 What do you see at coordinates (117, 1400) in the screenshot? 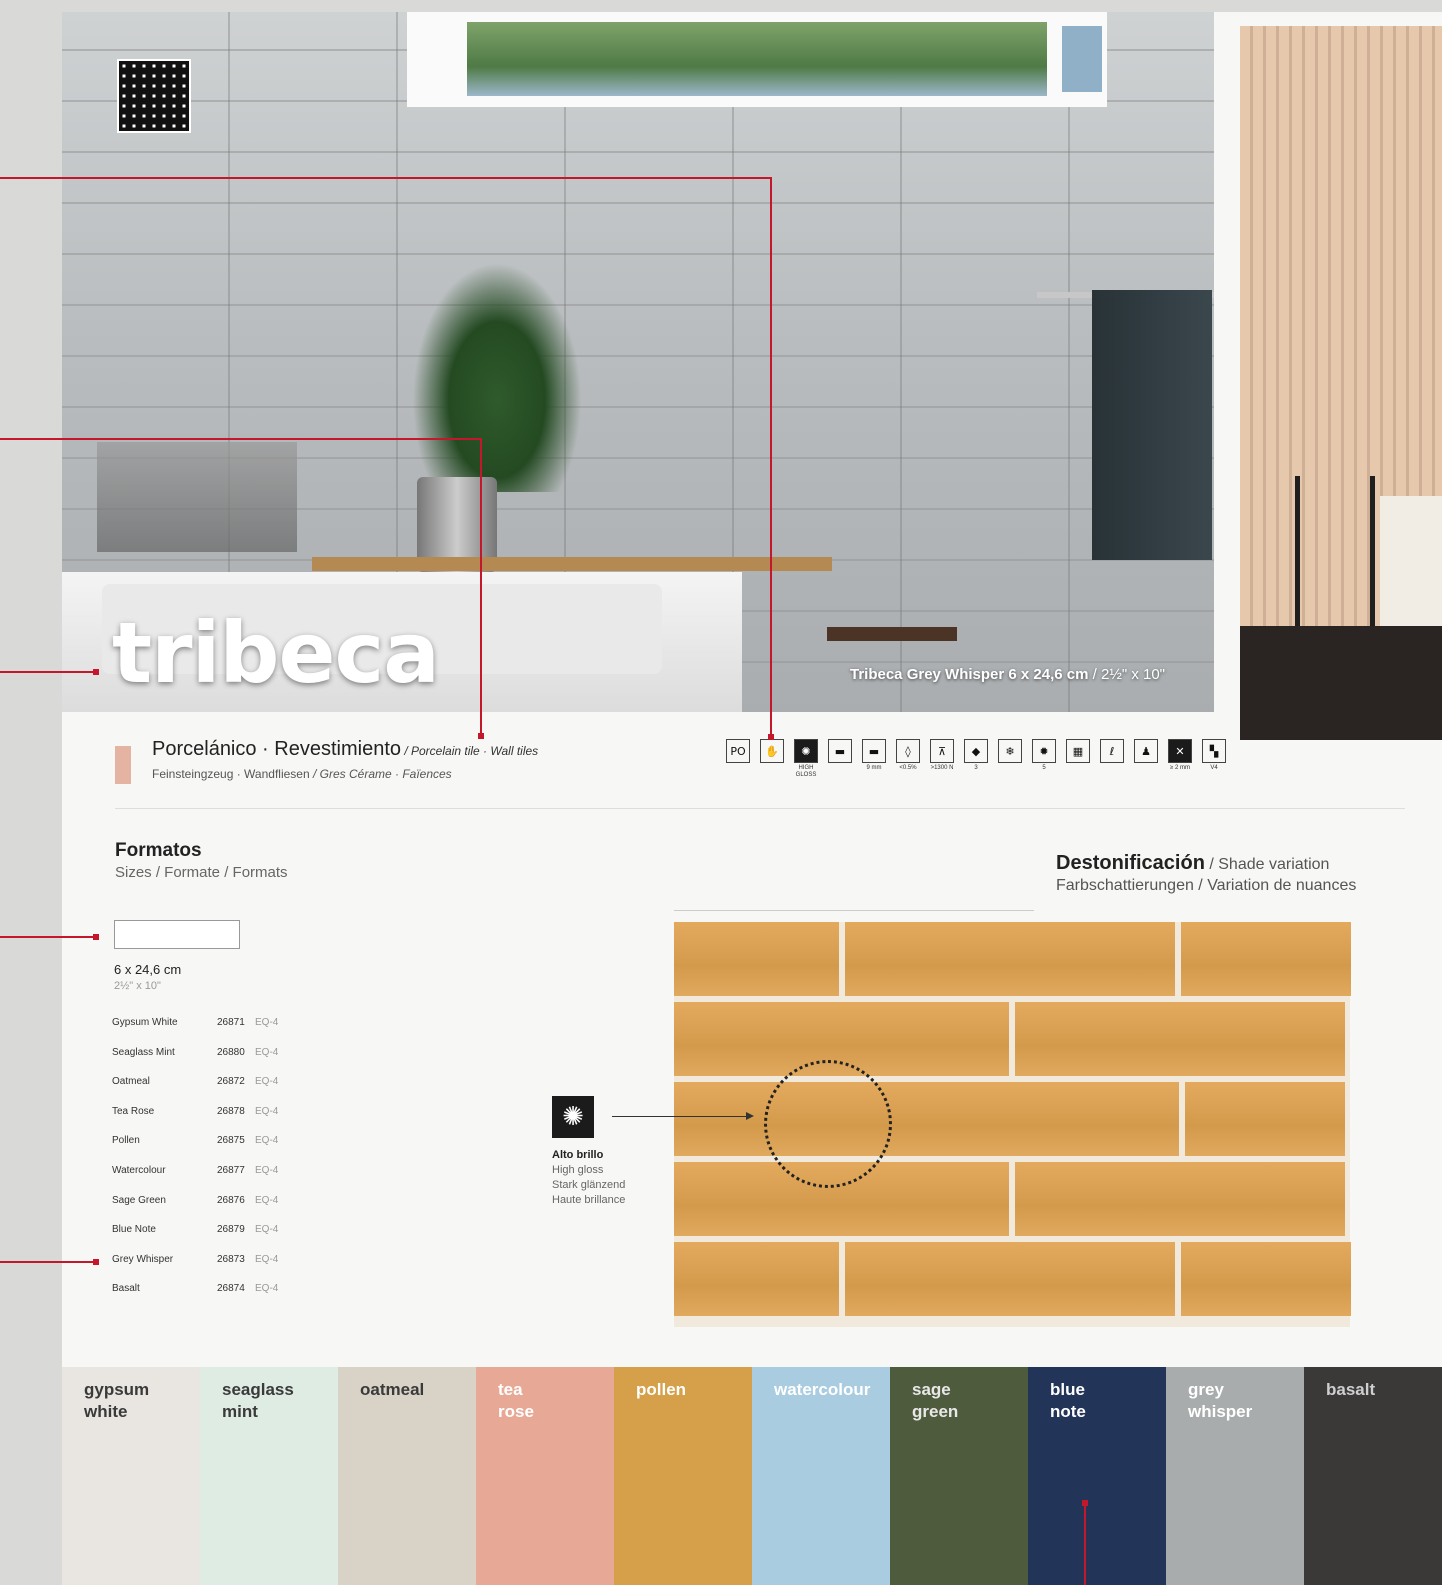
I see `color-name: gypsum white` at bounding box center [117, 1400].